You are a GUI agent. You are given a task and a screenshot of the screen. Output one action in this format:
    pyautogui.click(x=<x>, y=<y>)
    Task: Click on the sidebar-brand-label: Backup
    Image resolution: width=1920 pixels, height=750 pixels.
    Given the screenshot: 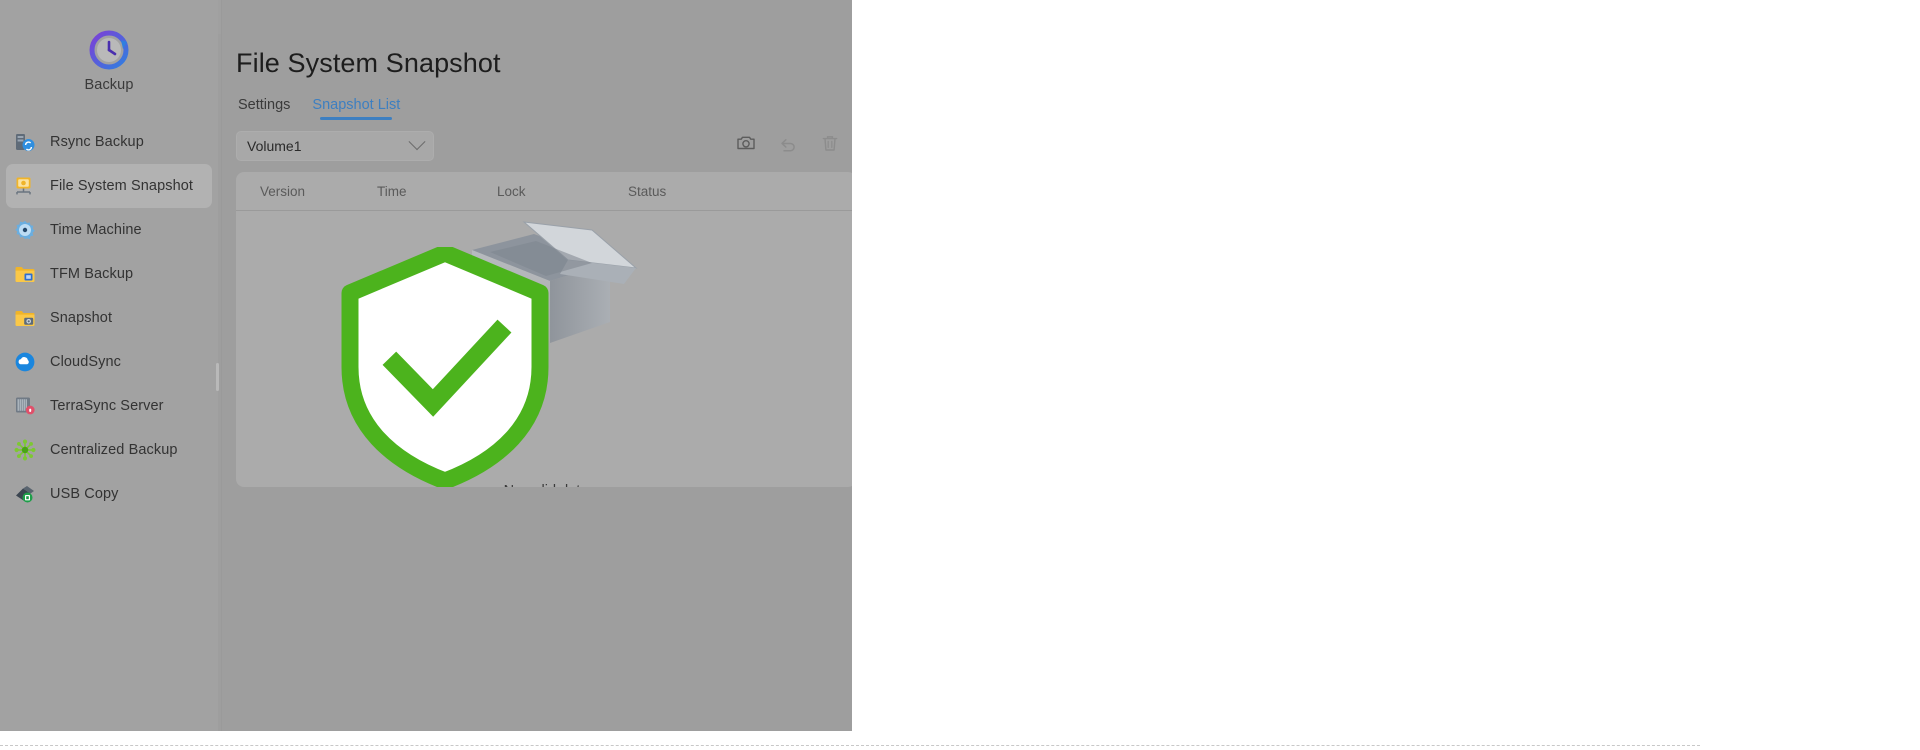 What is the action you would take?
    pyautogui.click(x=109, y=85)
    